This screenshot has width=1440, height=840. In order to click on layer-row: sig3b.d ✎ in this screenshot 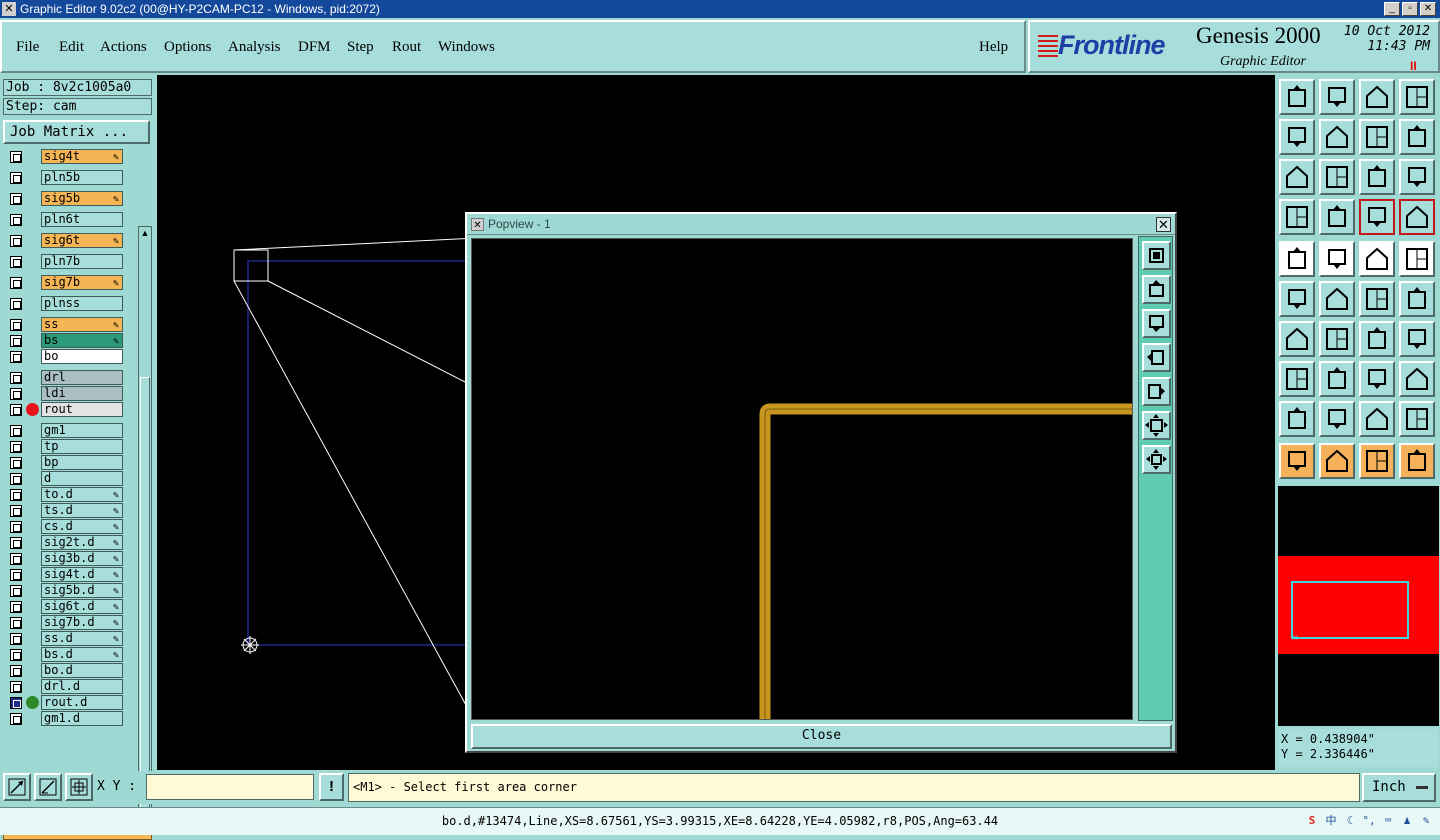, I will do `click(69, 558)`.